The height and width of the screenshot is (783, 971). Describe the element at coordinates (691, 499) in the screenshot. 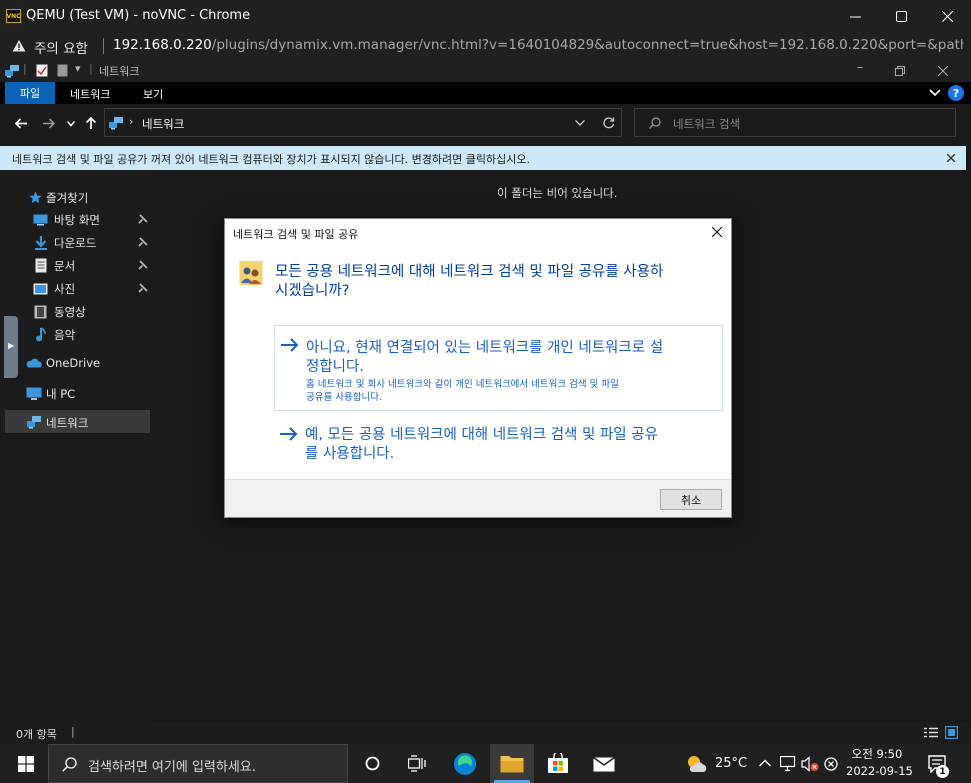

I see `cancel-button: 취소` at that location.